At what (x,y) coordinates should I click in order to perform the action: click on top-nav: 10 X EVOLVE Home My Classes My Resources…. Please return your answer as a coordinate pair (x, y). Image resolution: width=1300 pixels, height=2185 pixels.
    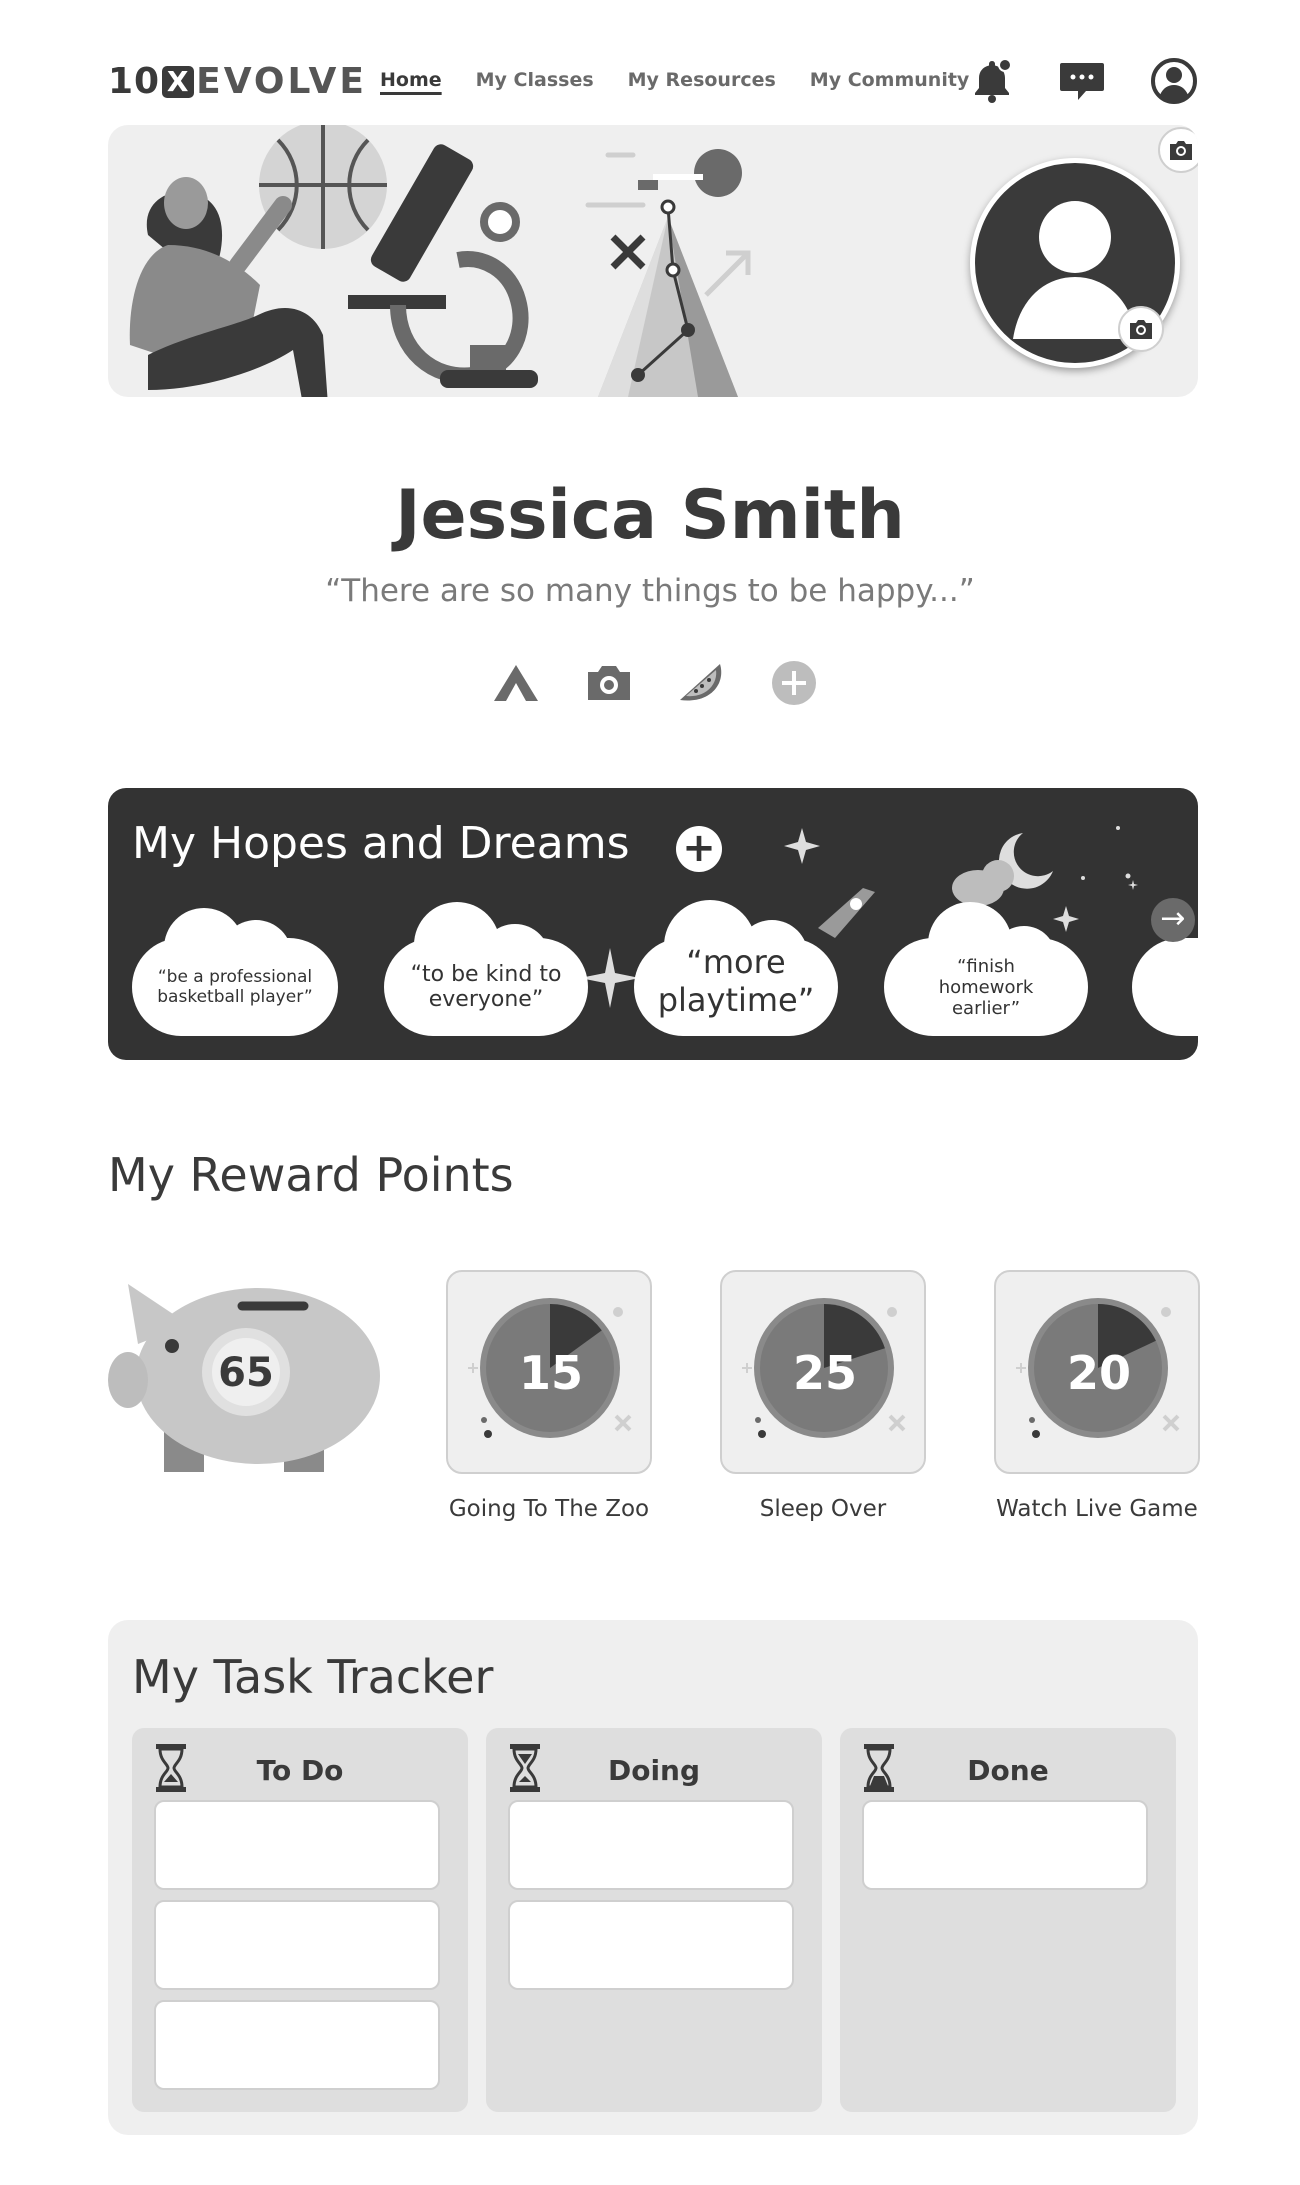
    Looking at the image, I should click on (653, 81).